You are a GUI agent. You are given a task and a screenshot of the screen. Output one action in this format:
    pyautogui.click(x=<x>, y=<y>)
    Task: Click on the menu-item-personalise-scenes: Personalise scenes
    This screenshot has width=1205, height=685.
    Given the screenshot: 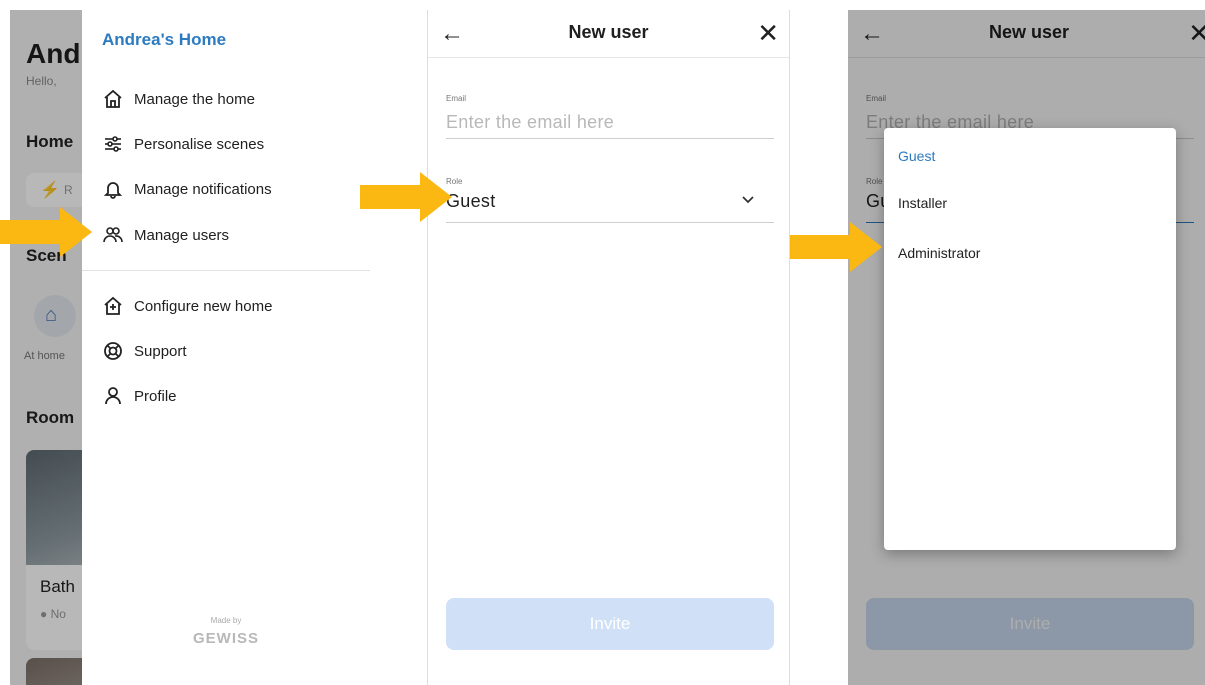 What is the action you would take?
    pyautogui.click(x=183, y=144)
    